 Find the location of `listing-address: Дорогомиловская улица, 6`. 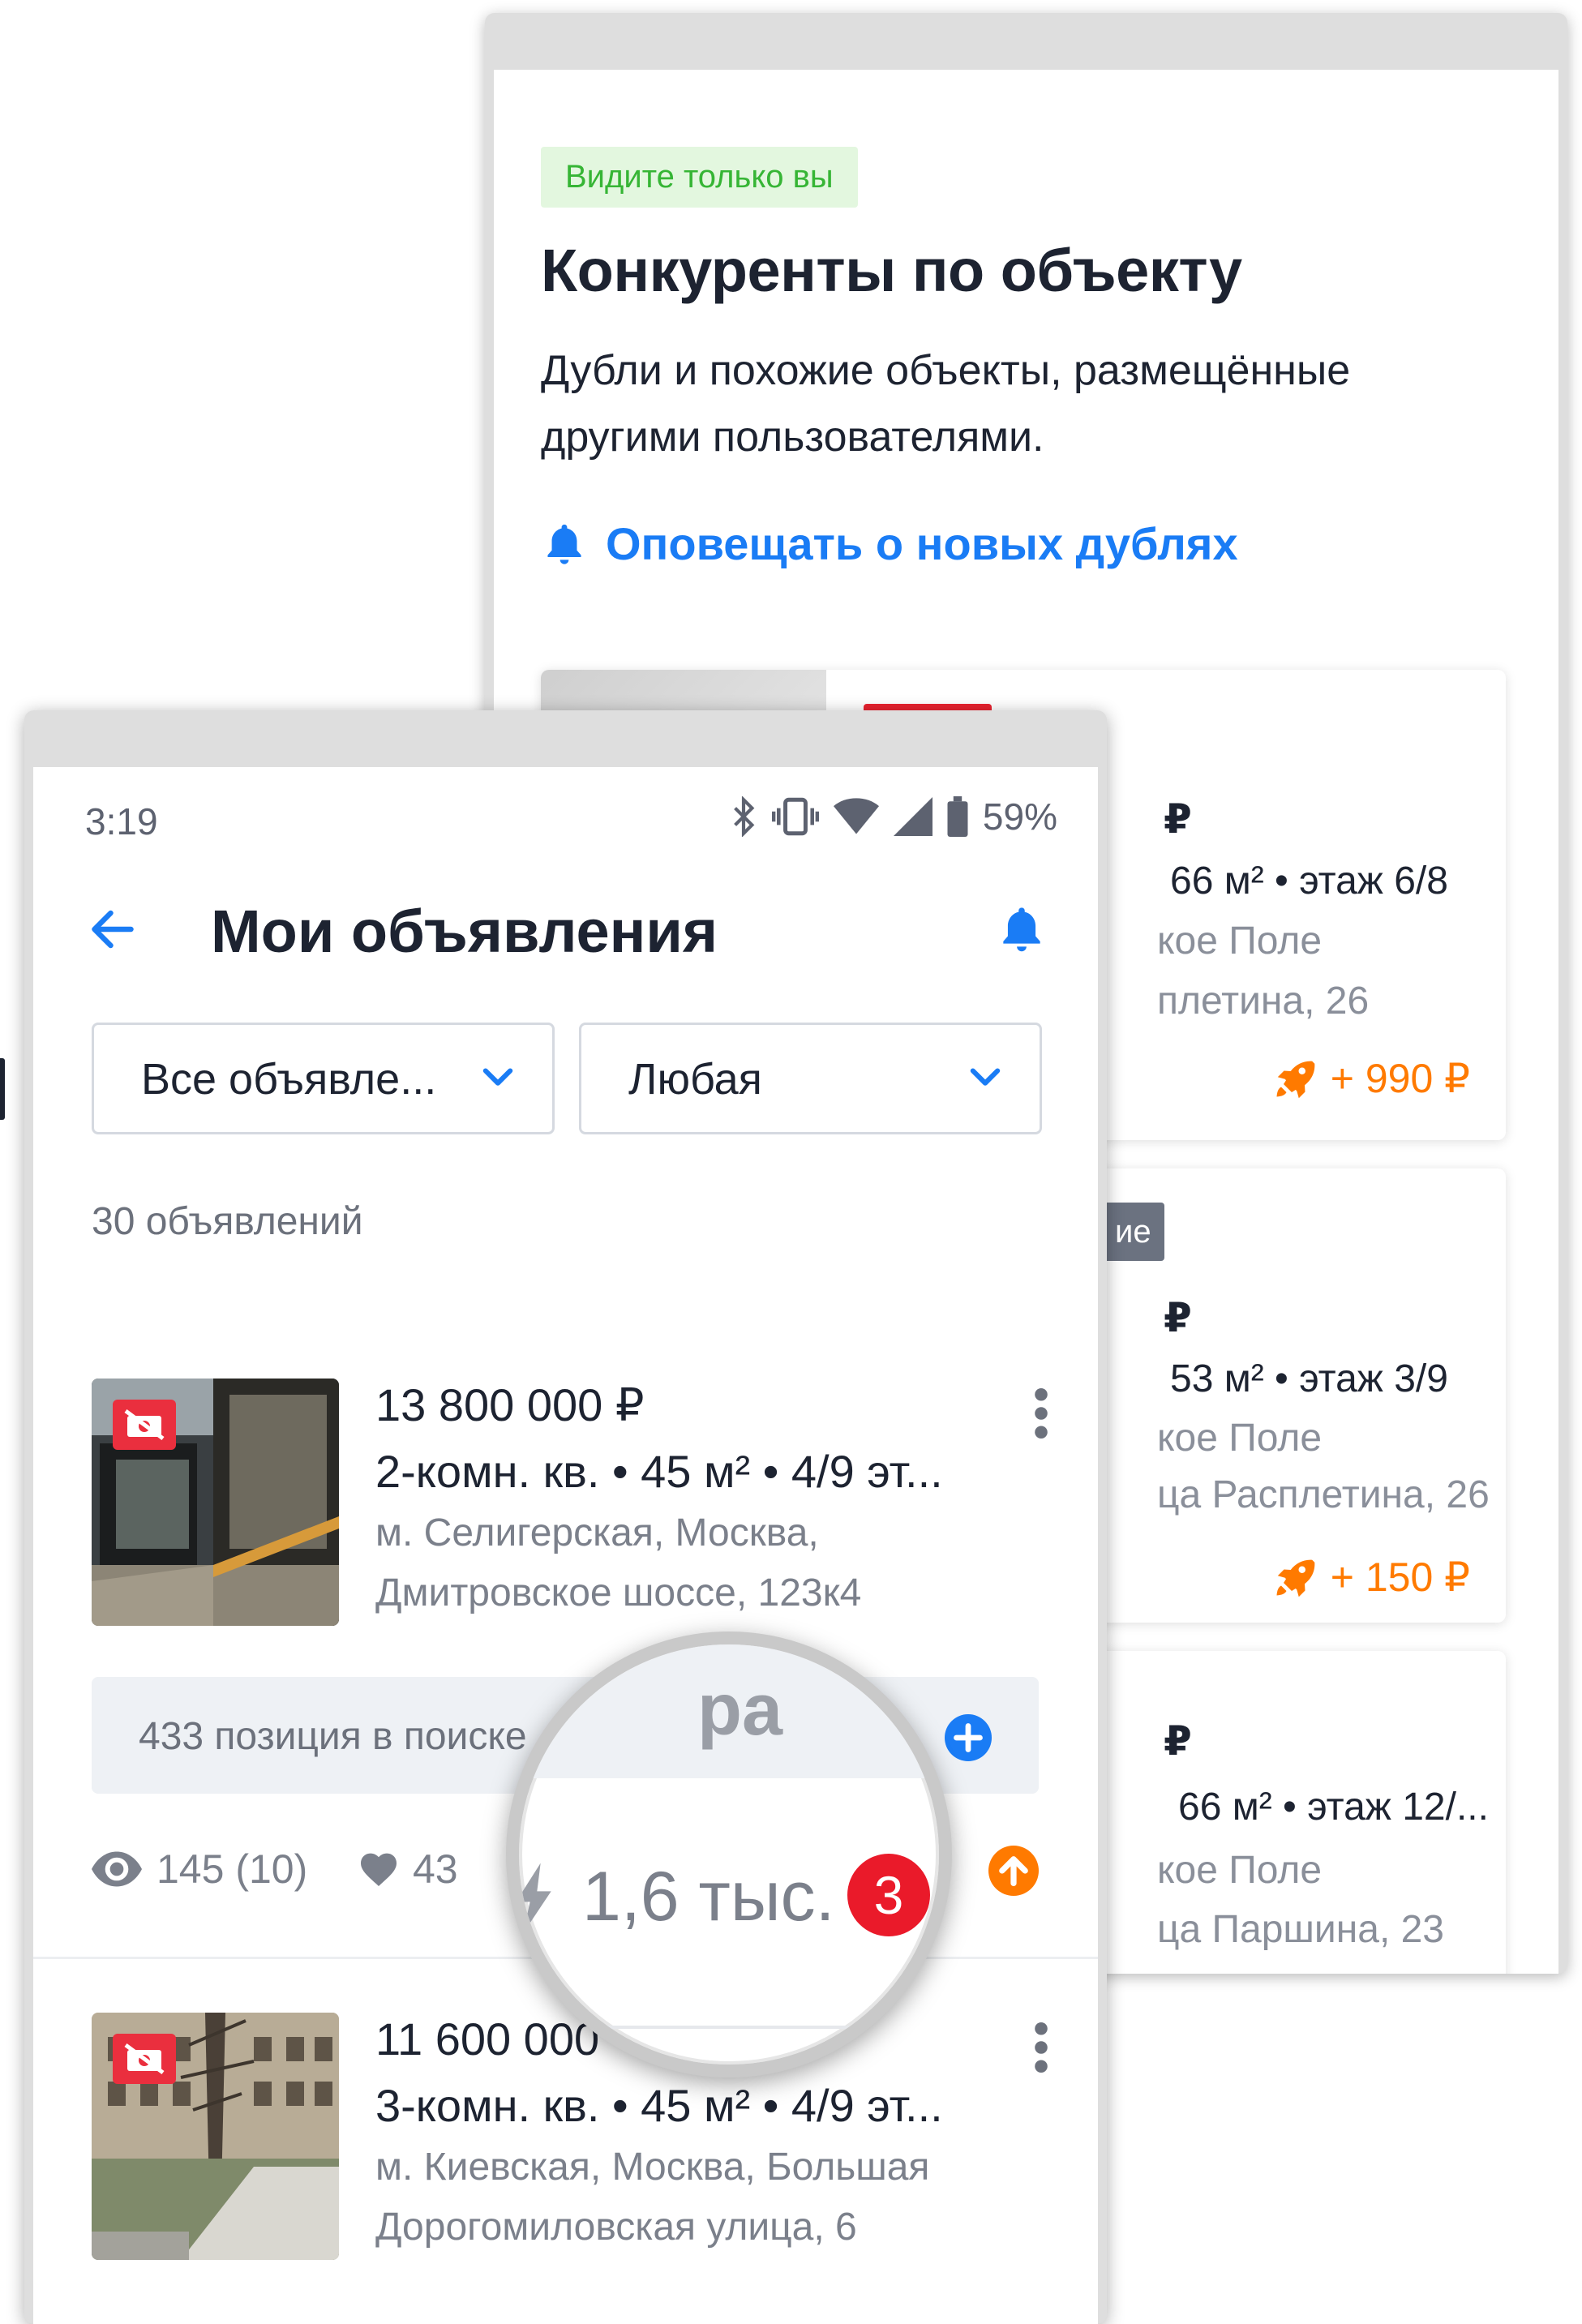

listing-address: Дорогомиловская улица, 6 is located at coordinates (616, 2227).